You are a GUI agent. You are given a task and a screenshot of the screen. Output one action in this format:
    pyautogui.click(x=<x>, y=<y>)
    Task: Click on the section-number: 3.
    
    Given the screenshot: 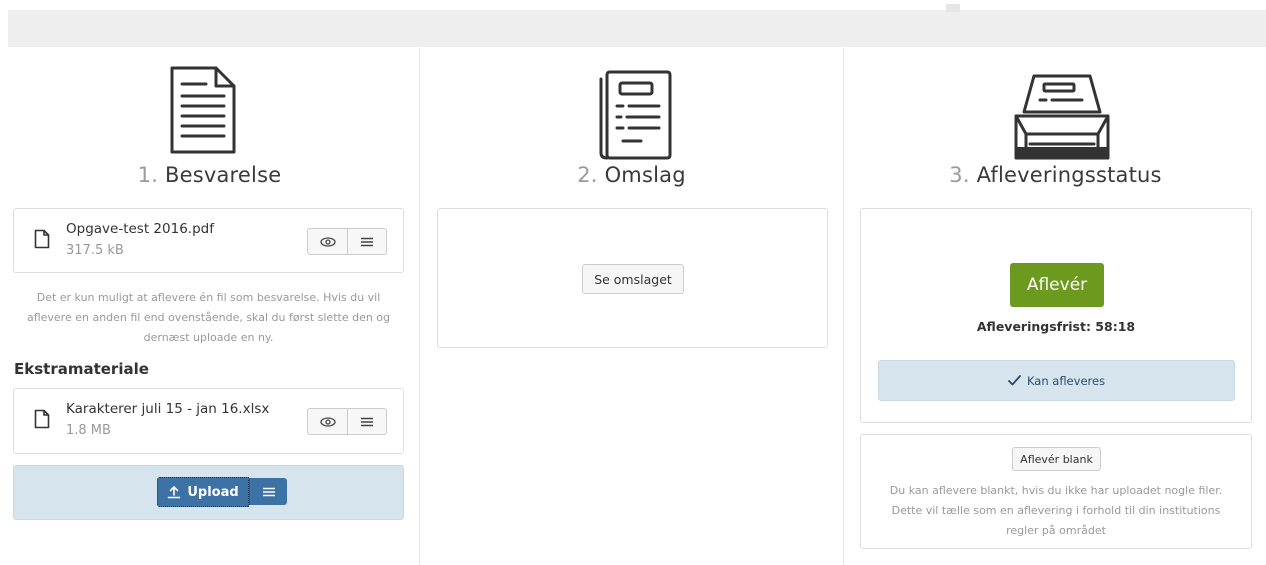 What is the action you would take?
    pyautogui.click(x=959, y=175)
    